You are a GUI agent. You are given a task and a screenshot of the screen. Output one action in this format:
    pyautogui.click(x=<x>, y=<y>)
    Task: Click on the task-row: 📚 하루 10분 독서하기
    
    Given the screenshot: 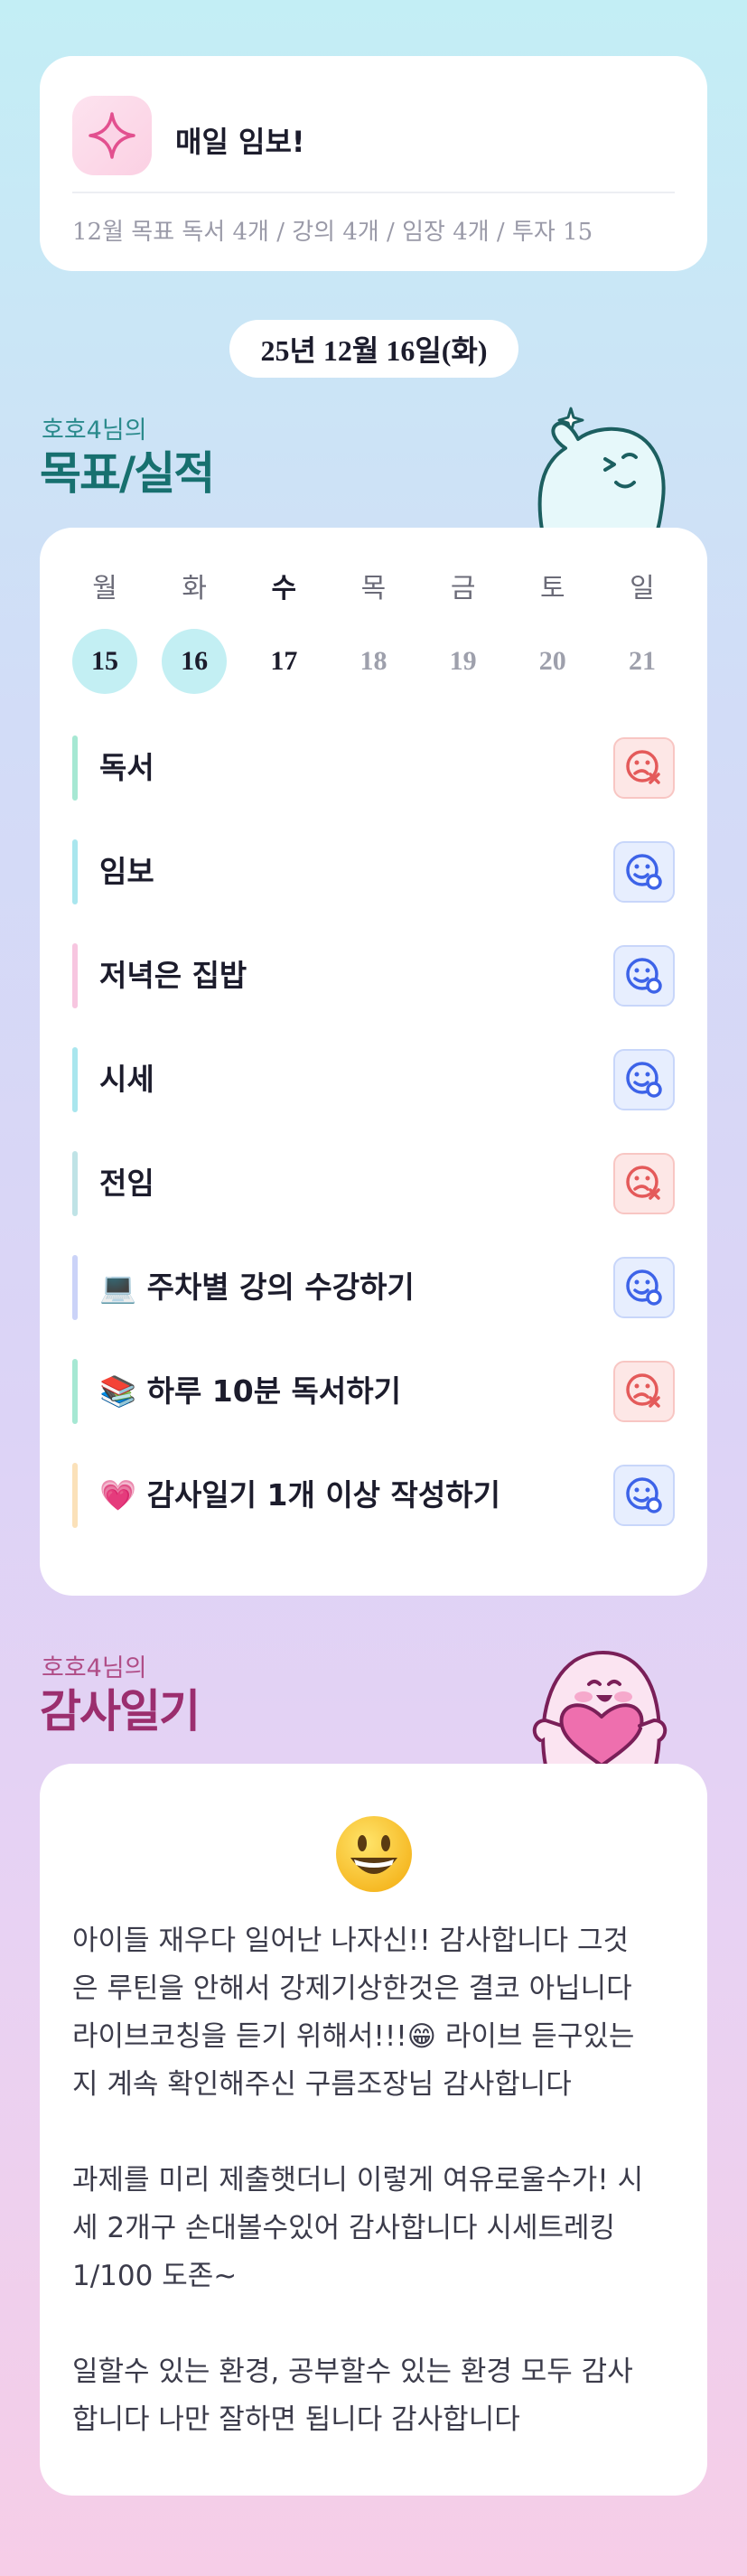 What is the action you would take?
    pyautogui.click(x=373, y=1391)
    